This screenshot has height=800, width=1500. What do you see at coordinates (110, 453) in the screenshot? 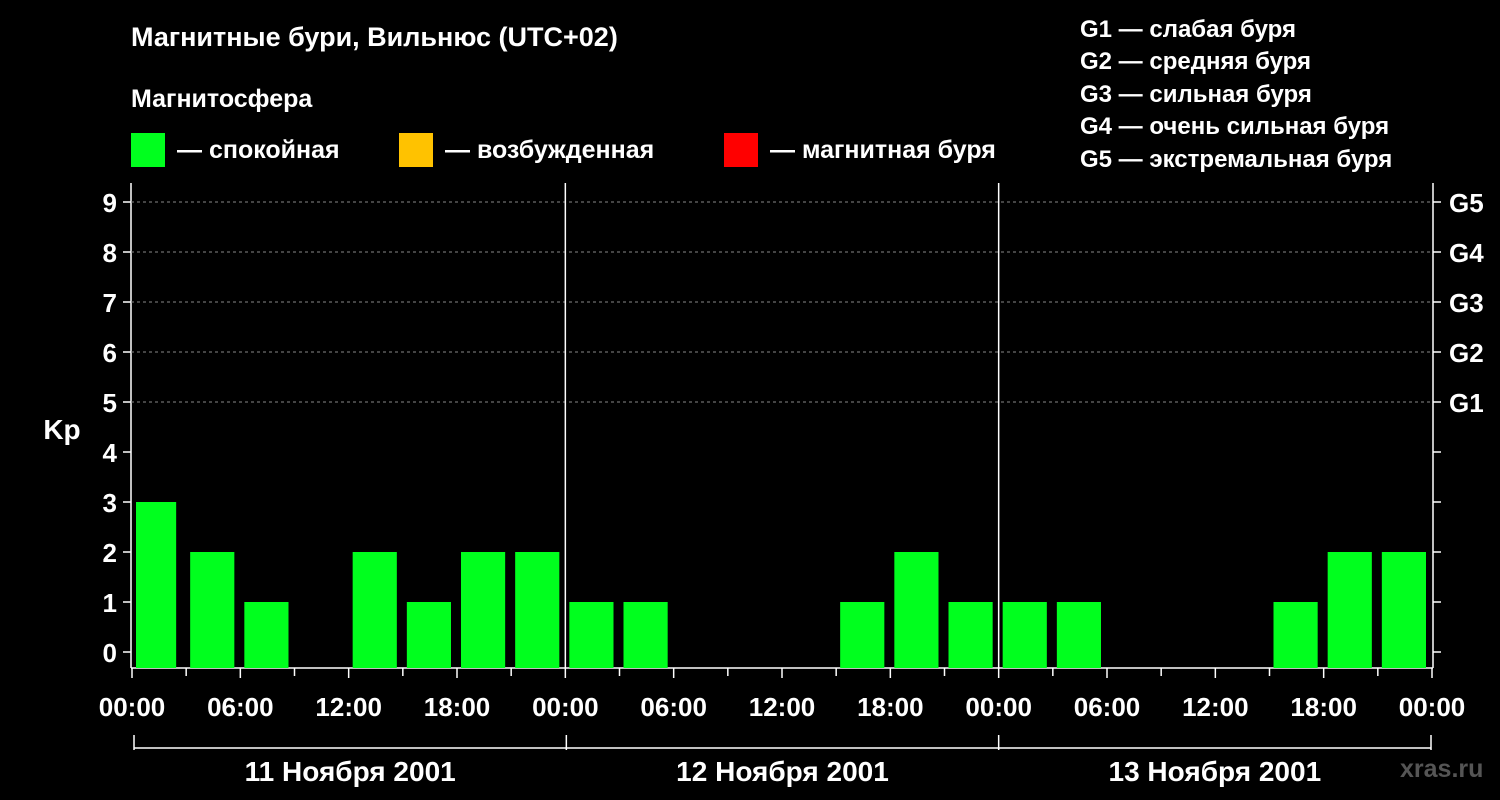
I see `y-tick-label: 4` at bounding box center [110, 453].